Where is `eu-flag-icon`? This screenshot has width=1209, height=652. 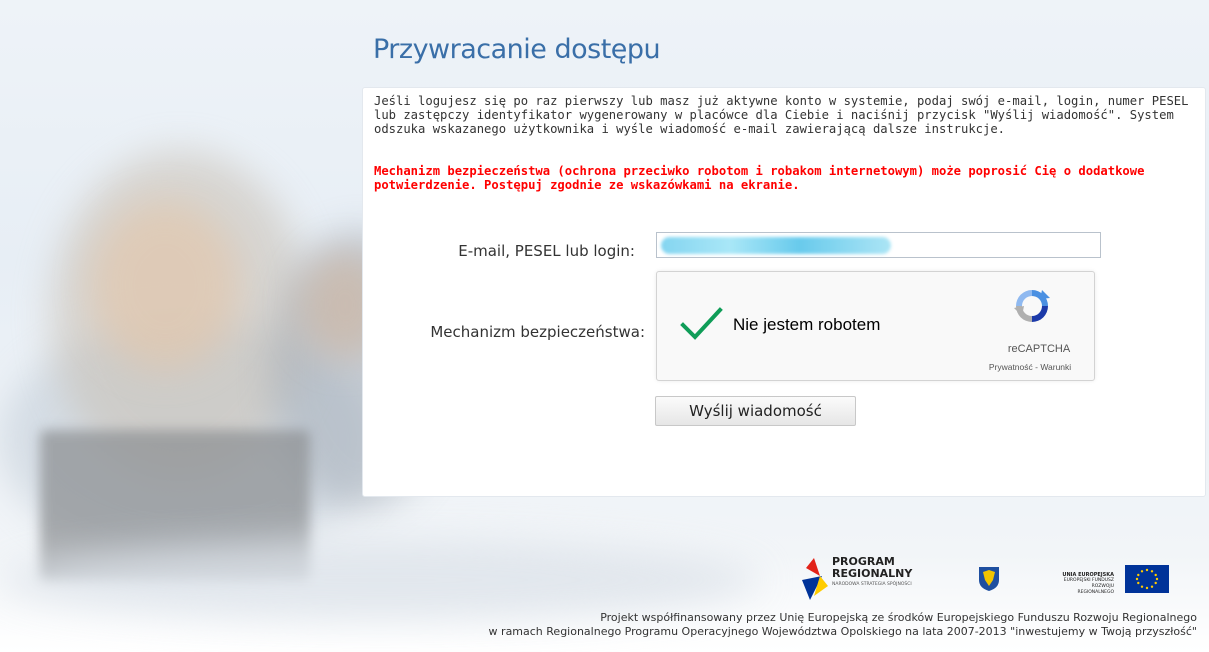
eu-flag-icon is located at coordinates (1147, 579).